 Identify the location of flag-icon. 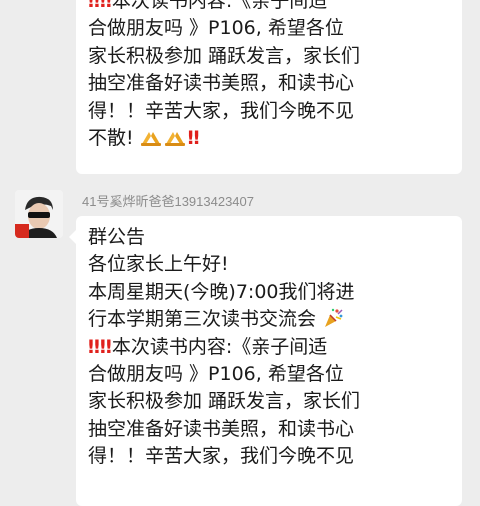
(22, 231).